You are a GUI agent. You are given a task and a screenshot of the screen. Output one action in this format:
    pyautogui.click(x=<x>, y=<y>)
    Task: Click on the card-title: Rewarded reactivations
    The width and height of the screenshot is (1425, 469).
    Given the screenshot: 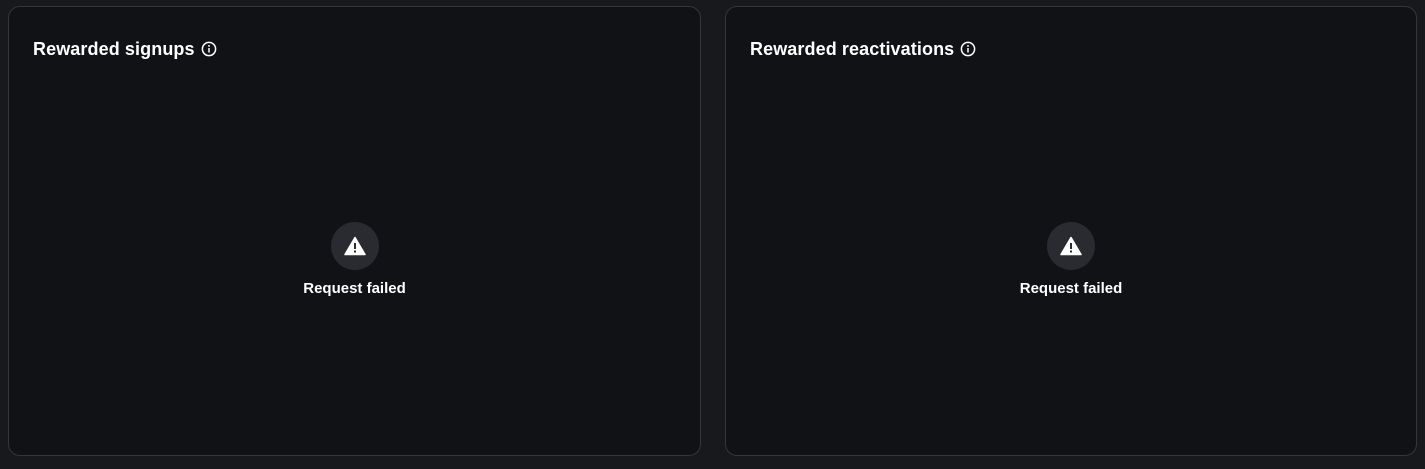 What is the action you would take?
    pyautogui.click(x=852, y=49)
    